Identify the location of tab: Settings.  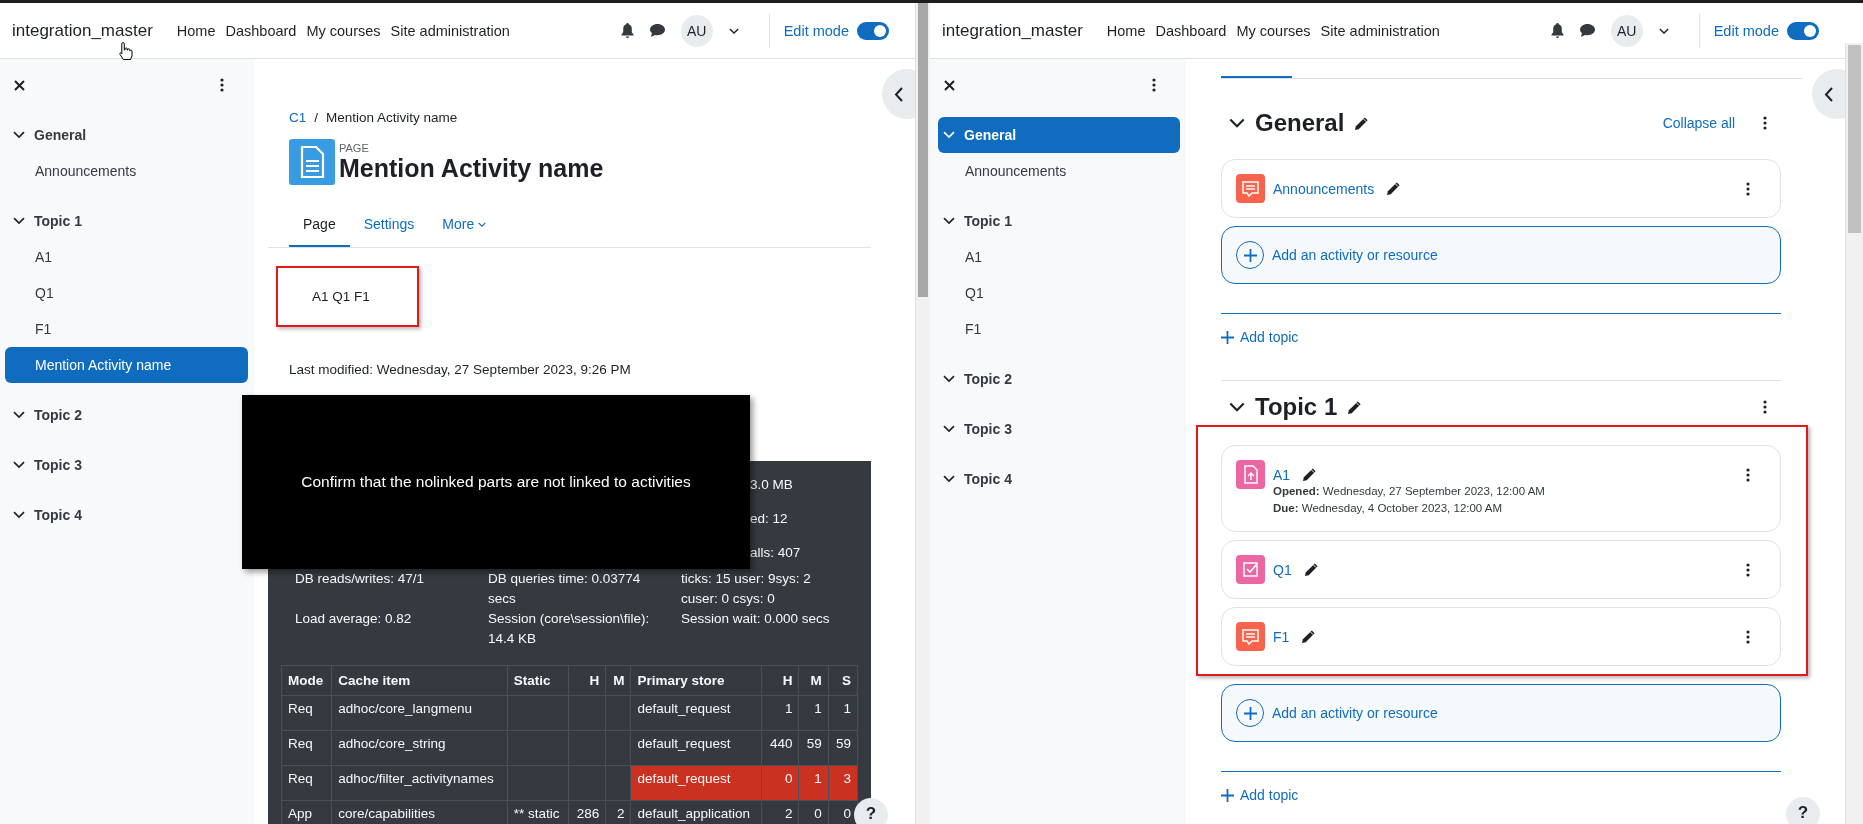
(389, 225).